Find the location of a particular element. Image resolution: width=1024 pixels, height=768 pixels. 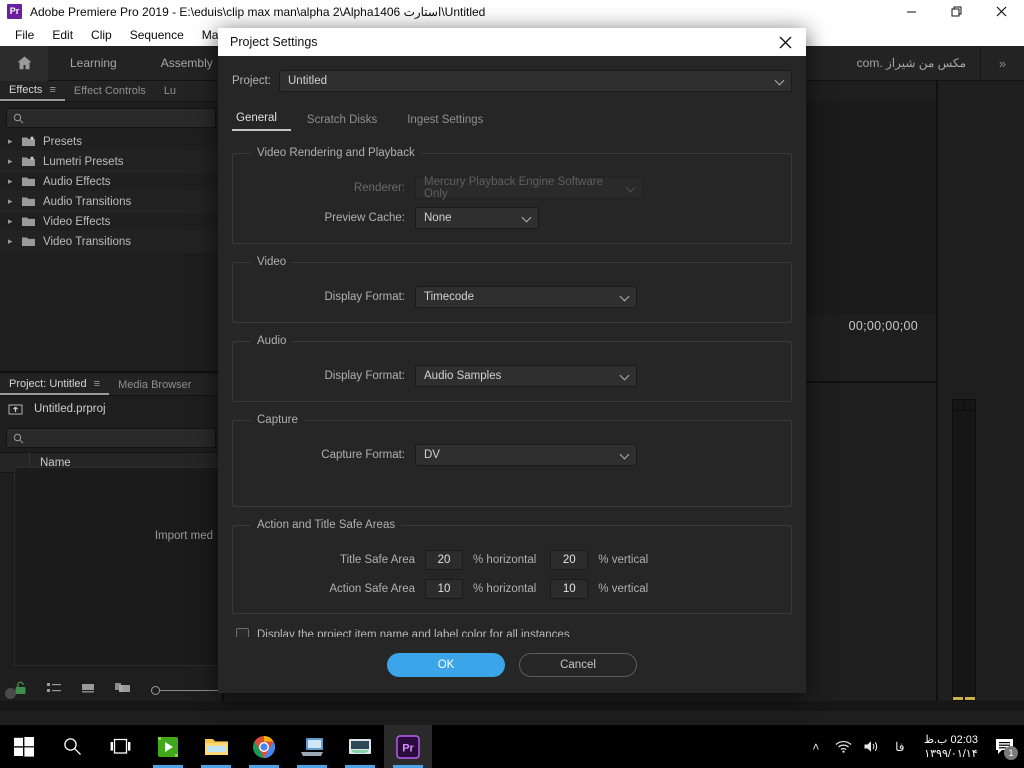

tree-item-label: Video Effects is located at coordinates (77, 221).